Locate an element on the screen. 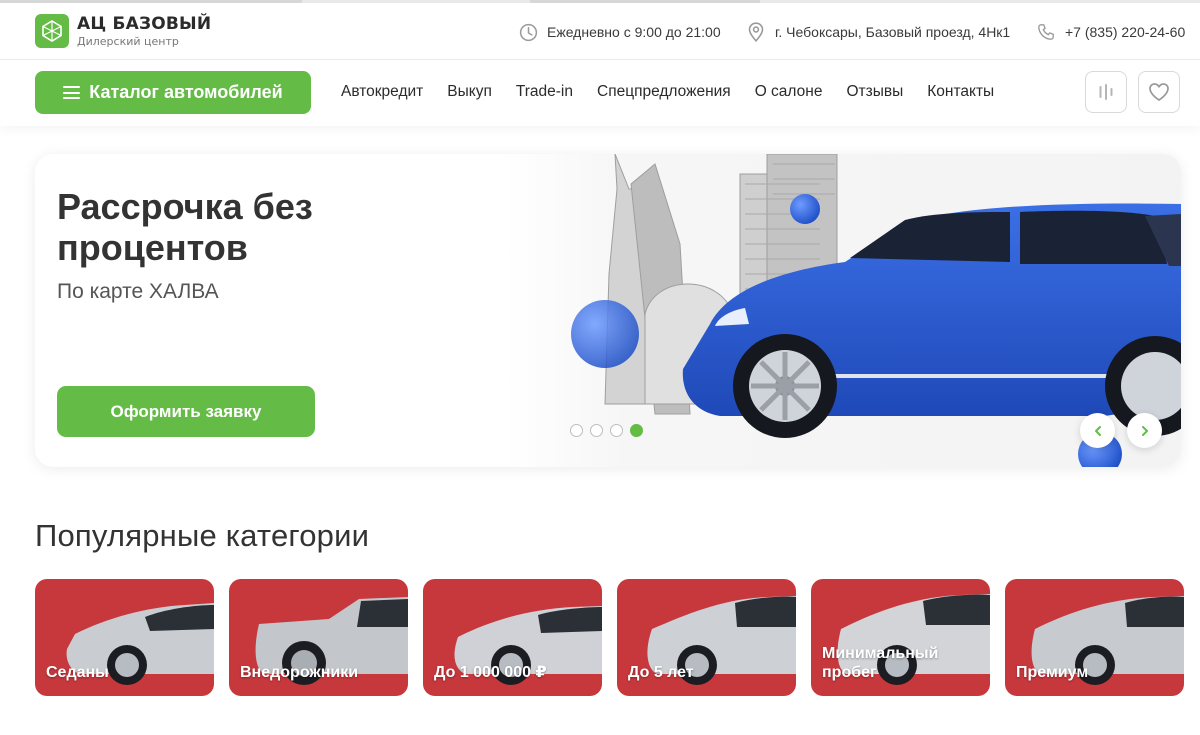 Image resolution: width=1200 pixels, height=735 pixels. hero-subtitle: По карте ХАЛВА is located at coordinates (138, 291).